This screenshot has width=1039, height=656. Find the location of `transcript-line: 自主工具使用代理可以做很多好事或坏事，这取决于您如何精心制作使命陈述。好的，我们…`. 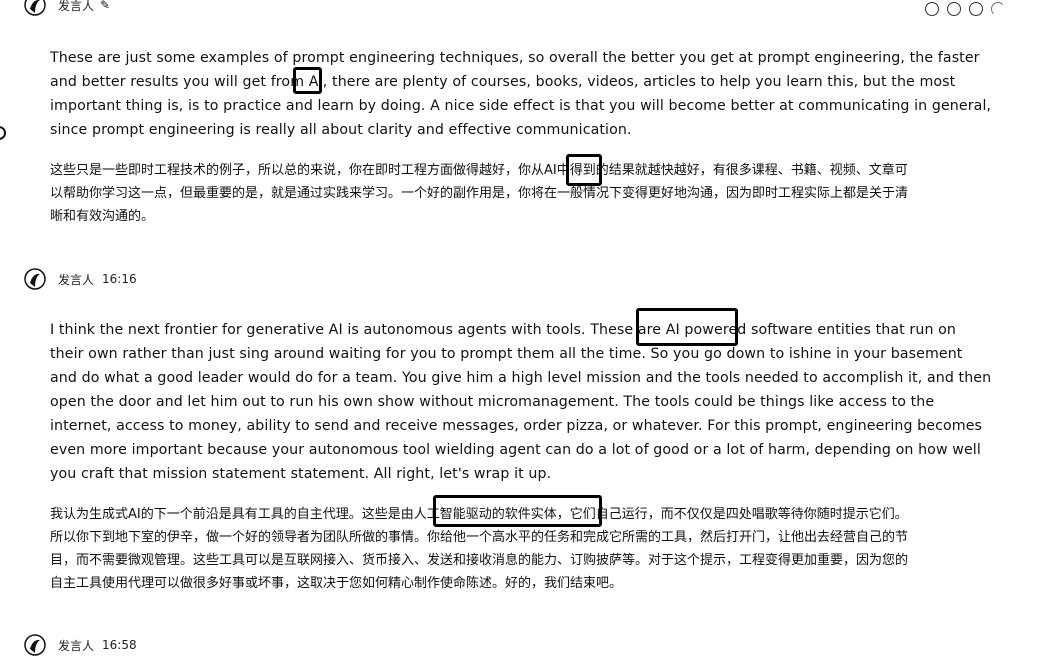

transcript-line: 自主工具使用代理可以做很多好事或坏事，这取决于您如何精心制作使命陈述。好的，我们… is located at coordinates (336, 583).